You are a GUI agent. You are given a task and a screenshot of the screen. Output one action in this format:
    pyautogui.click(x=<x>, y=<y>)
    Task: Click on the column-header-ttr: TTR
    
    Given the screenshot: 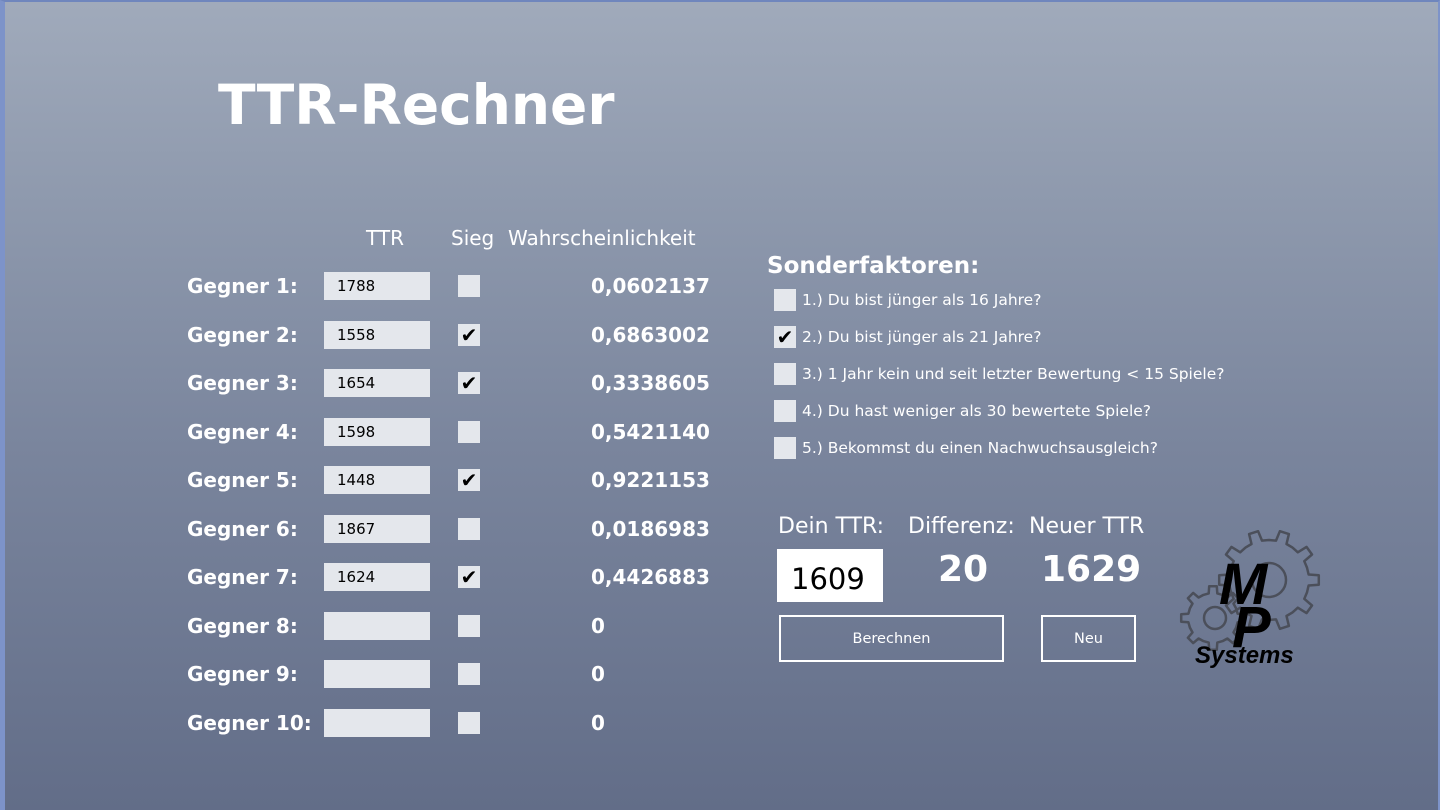 What is the action you would take?
    pyautogui.click(x=385, y=238)
    